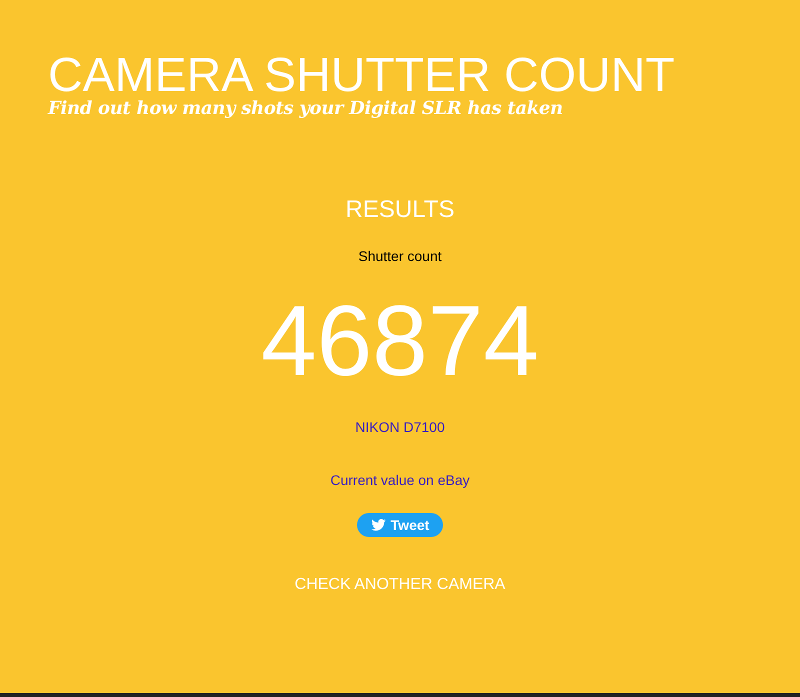 The height and width of the screenshot is (697, 800). What do you see at coordinates (400, 480) in the screenshot?
I see `ebay-value-link: Current value on eBay` at bounding box center [400, 480].